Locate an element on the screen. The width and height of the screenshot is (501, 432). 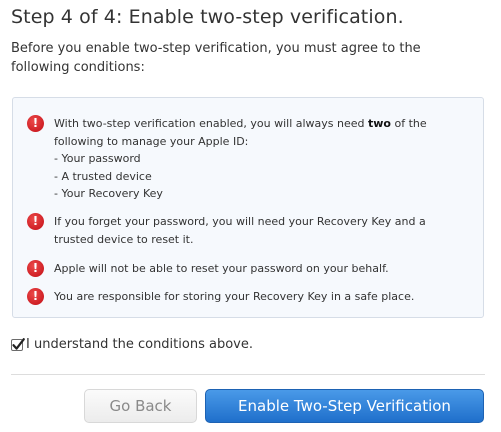
agreement-checkbox is located at coordinates (18, 344).